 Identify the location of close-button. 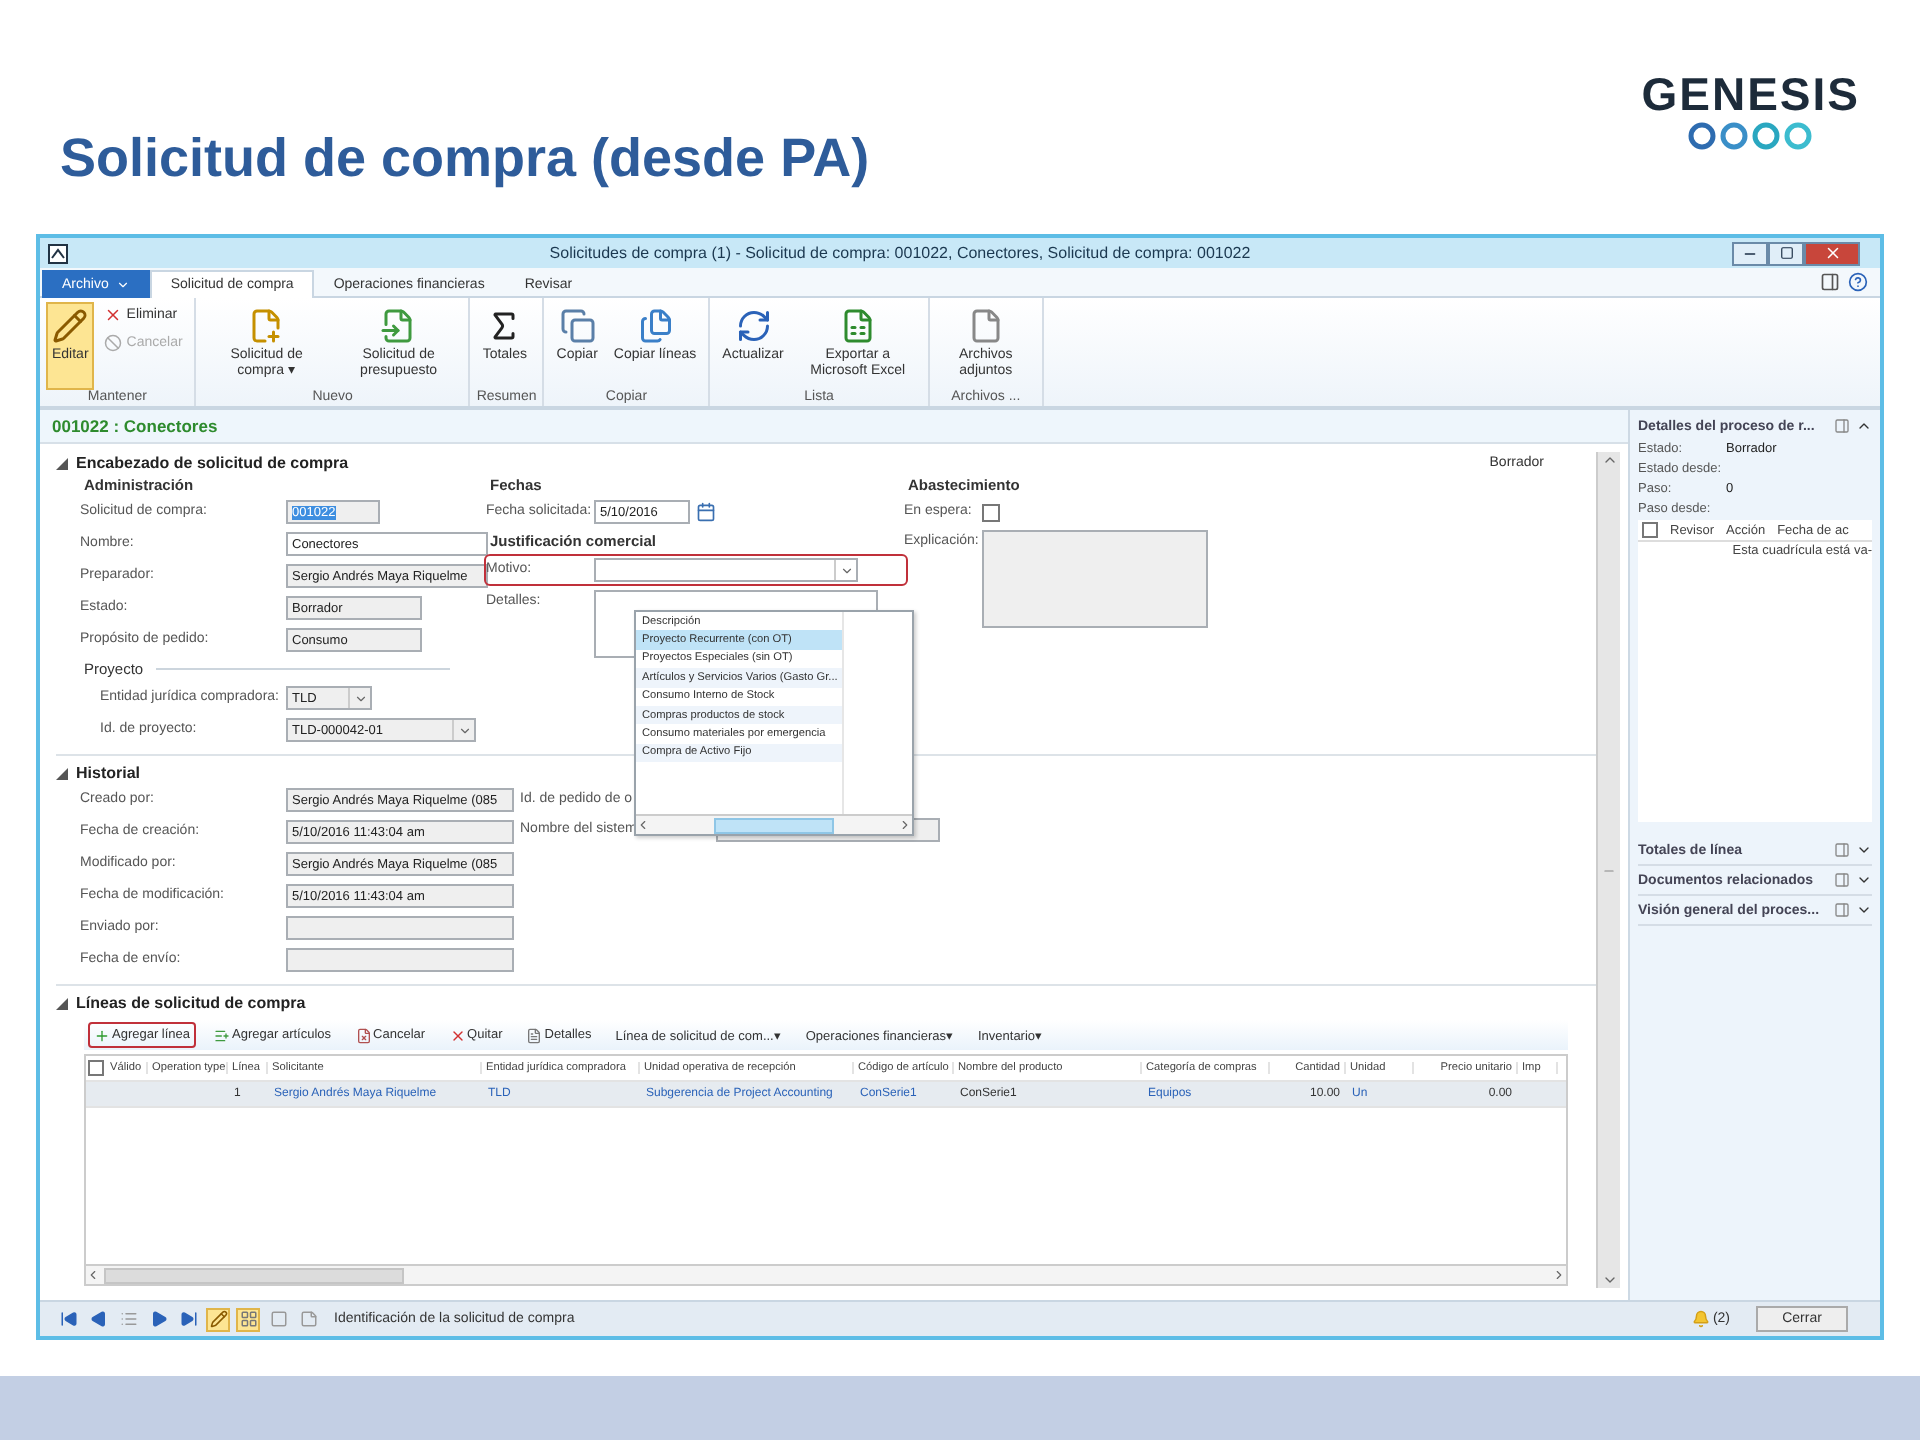
(1832, 253).